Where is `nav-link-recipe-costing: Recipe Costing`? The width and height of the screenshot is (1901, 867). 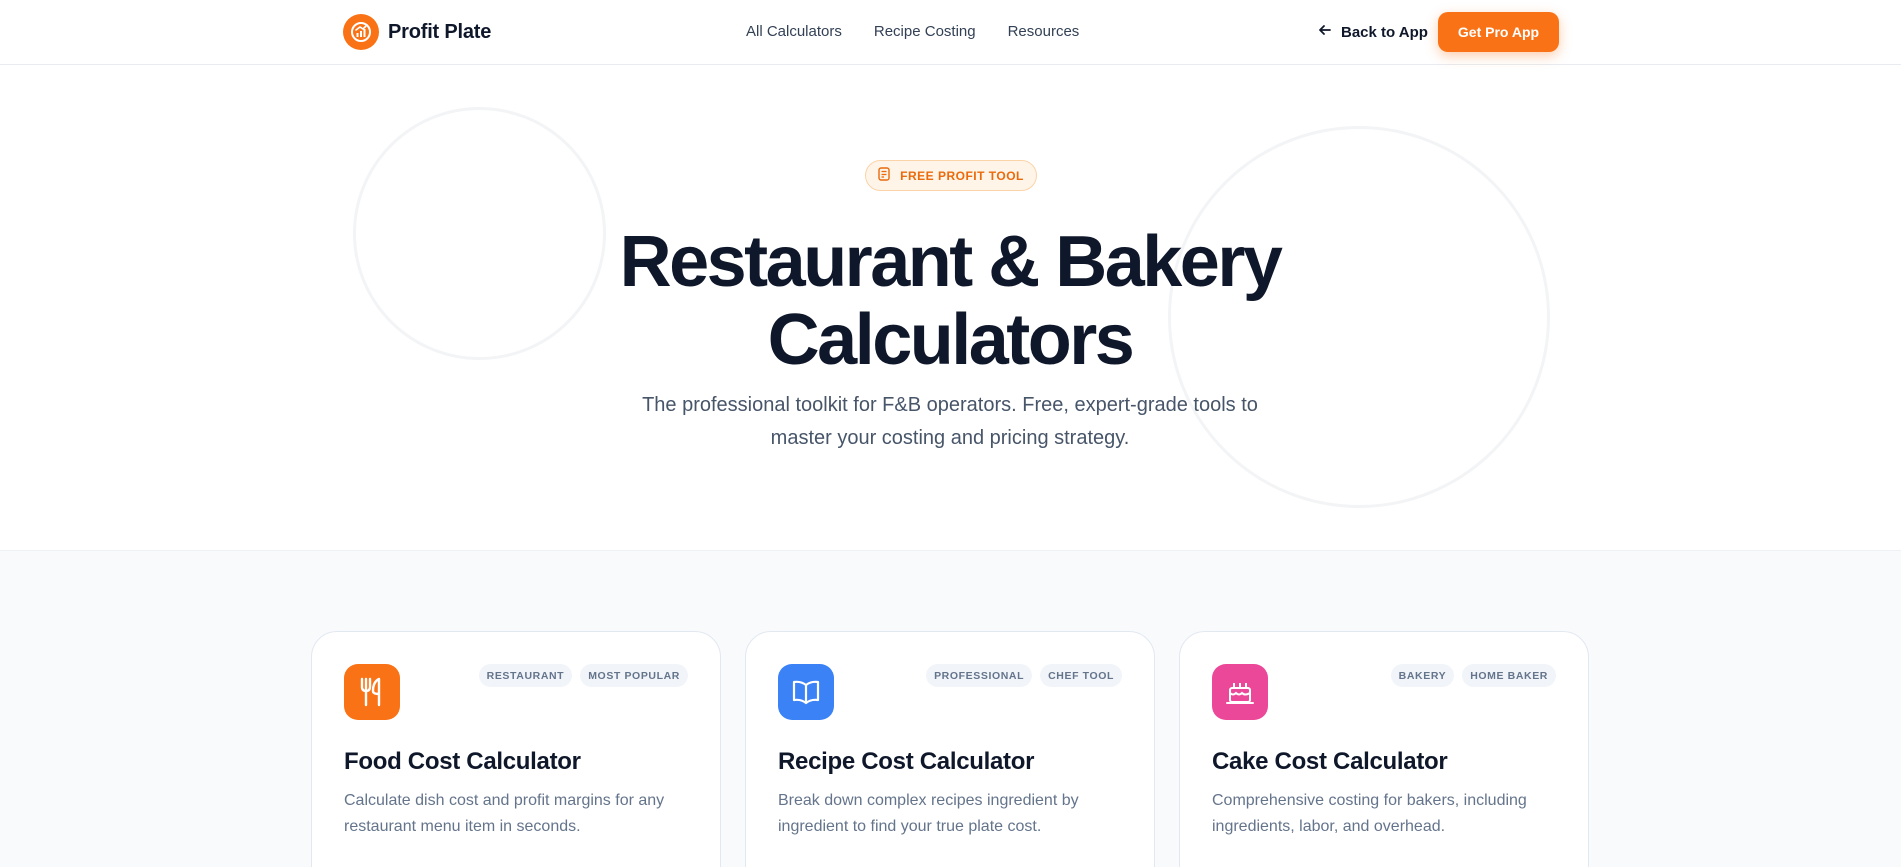 nav-link-recipe-costing: Recipe Costing is located at coordinates (925, 32).